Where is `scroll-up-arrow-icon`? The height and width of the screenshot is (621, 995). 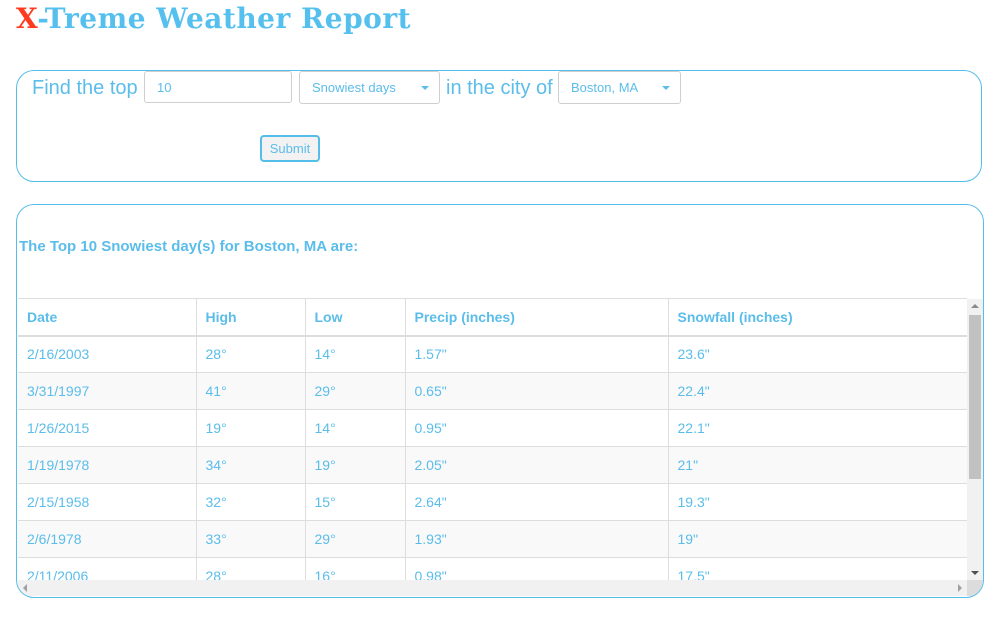 scroll-up-arrow-icon is located at coordinates (975, 306).